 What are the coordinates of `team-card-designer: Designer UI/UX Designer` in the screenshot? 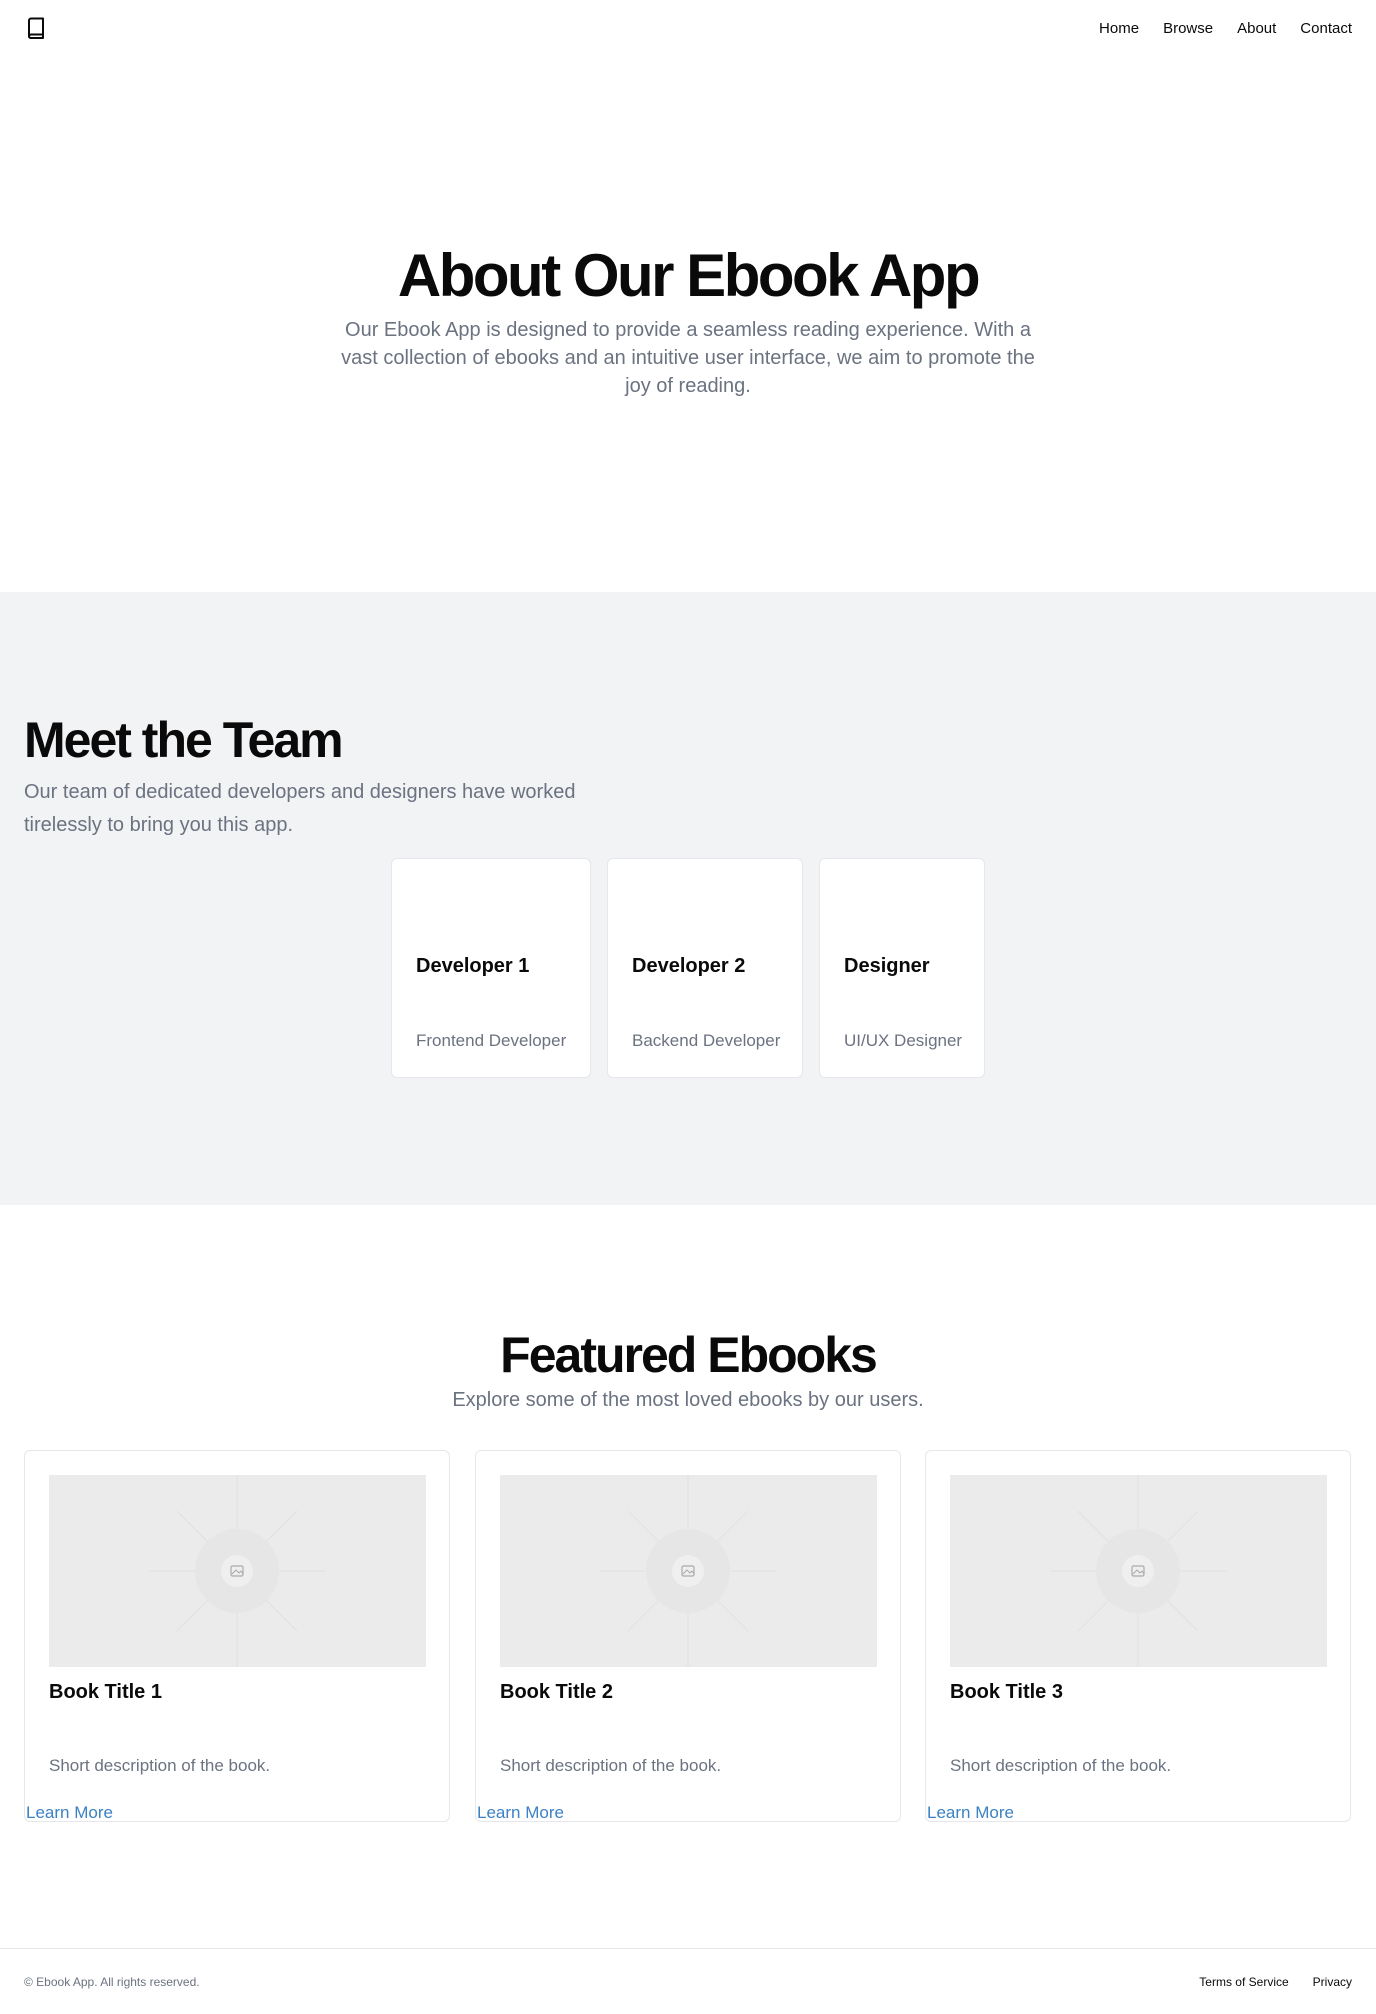 It's located at (902, 968).